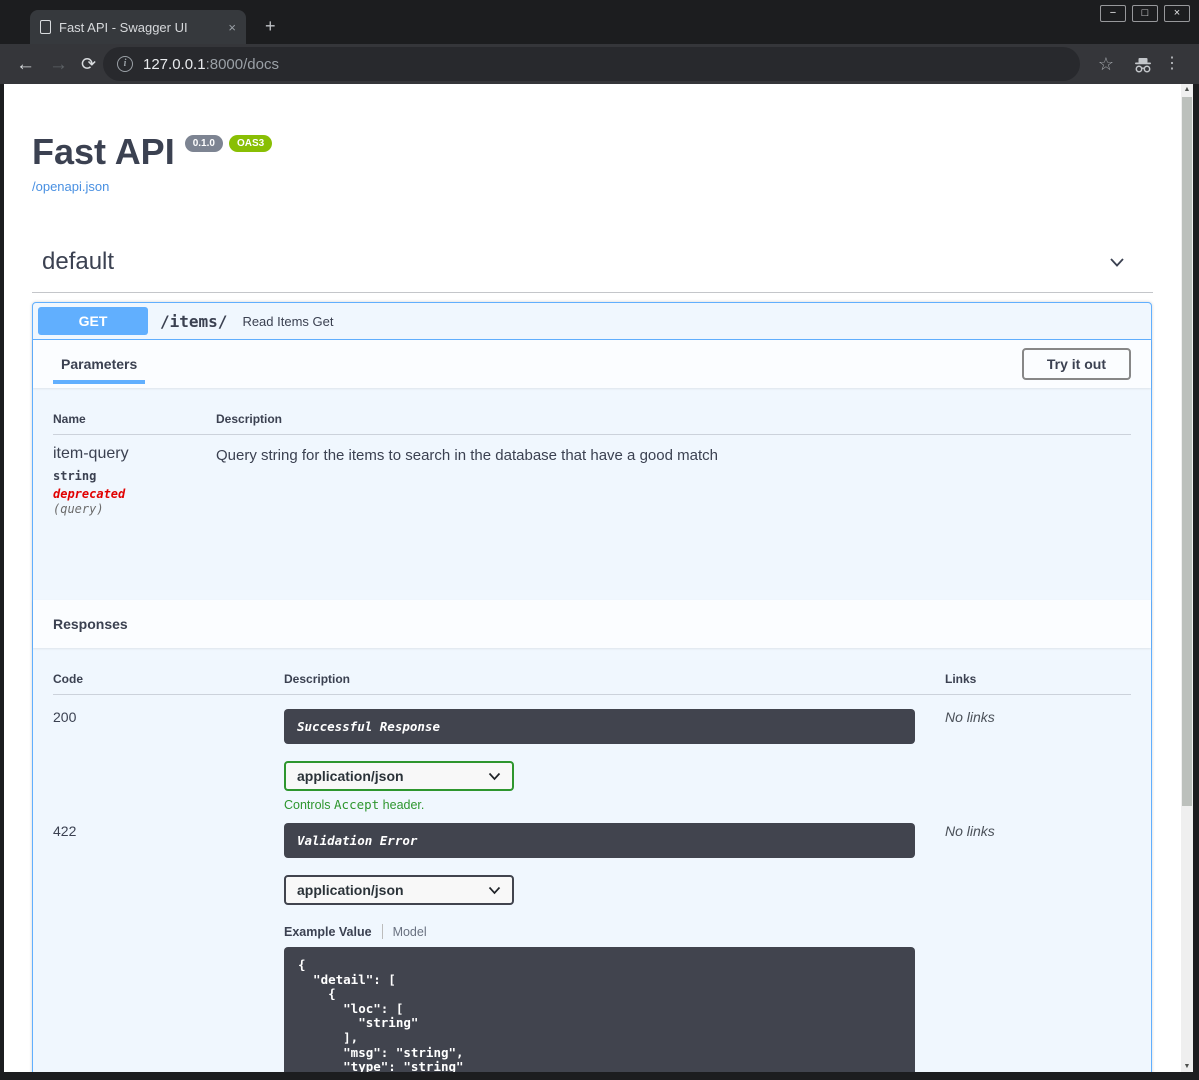 The height and width of the screenshot is (1080, 1199). What do you see at coordinates (65, 717) in the screenshot?
I see `response-code: 200` at bounding box center [65, 717].